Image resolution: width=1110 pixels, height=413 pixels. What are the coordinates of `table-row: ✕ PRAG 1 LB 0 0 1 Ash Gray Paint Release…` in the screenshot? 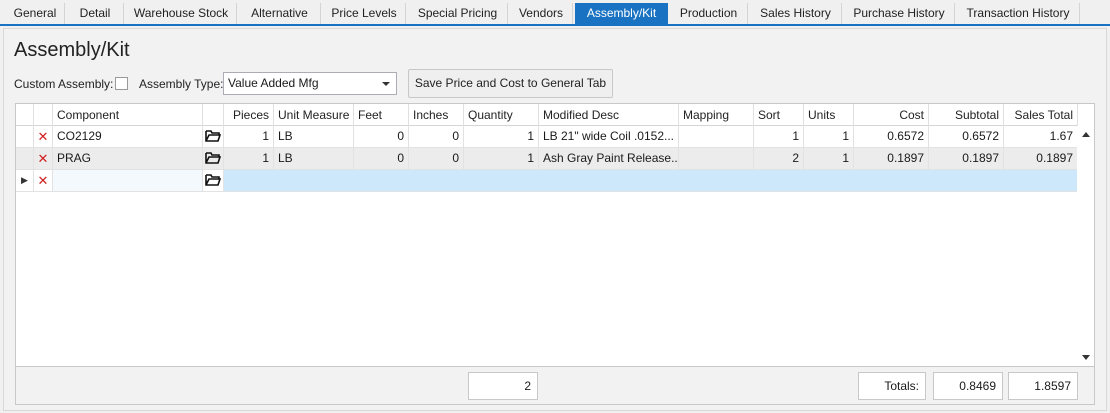 It's located at (547, 159).